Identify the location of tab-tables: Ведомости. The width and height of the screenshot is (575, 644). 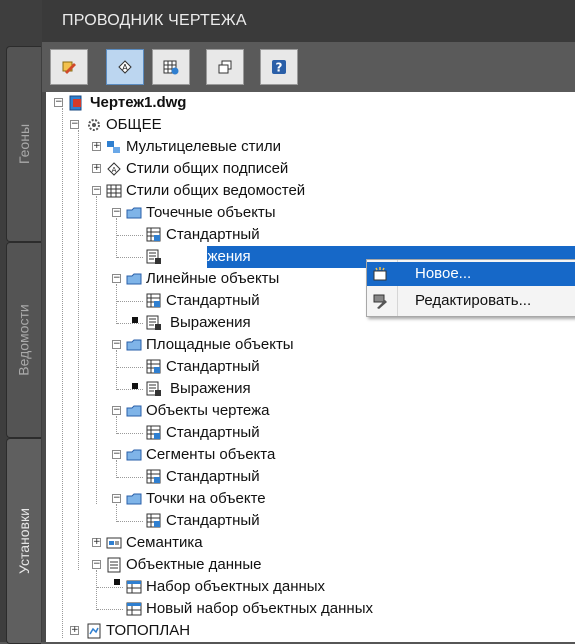
(23, 340).